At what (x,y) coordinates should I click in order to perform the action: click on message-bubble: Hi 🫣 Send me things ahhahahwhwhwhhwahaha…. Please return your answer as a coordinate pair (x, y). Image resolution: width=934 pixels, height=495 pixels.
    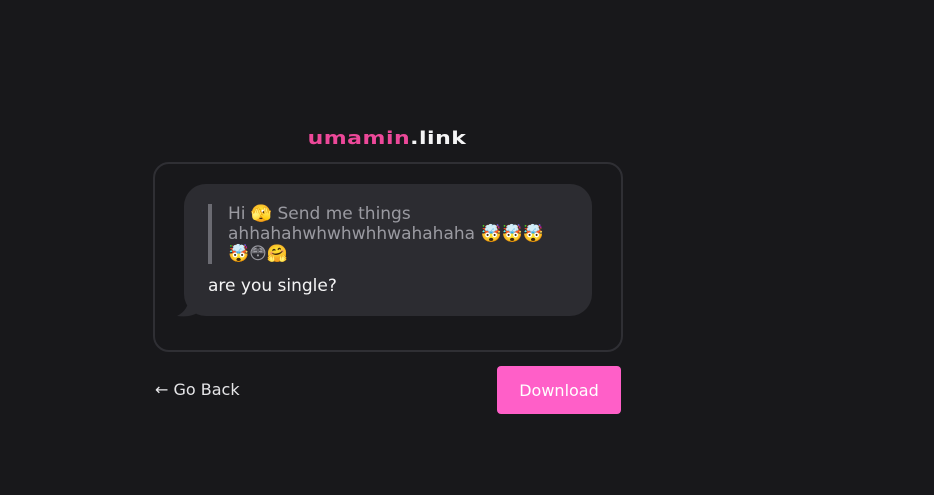
    Looking at the image, I should click on (388, 250).